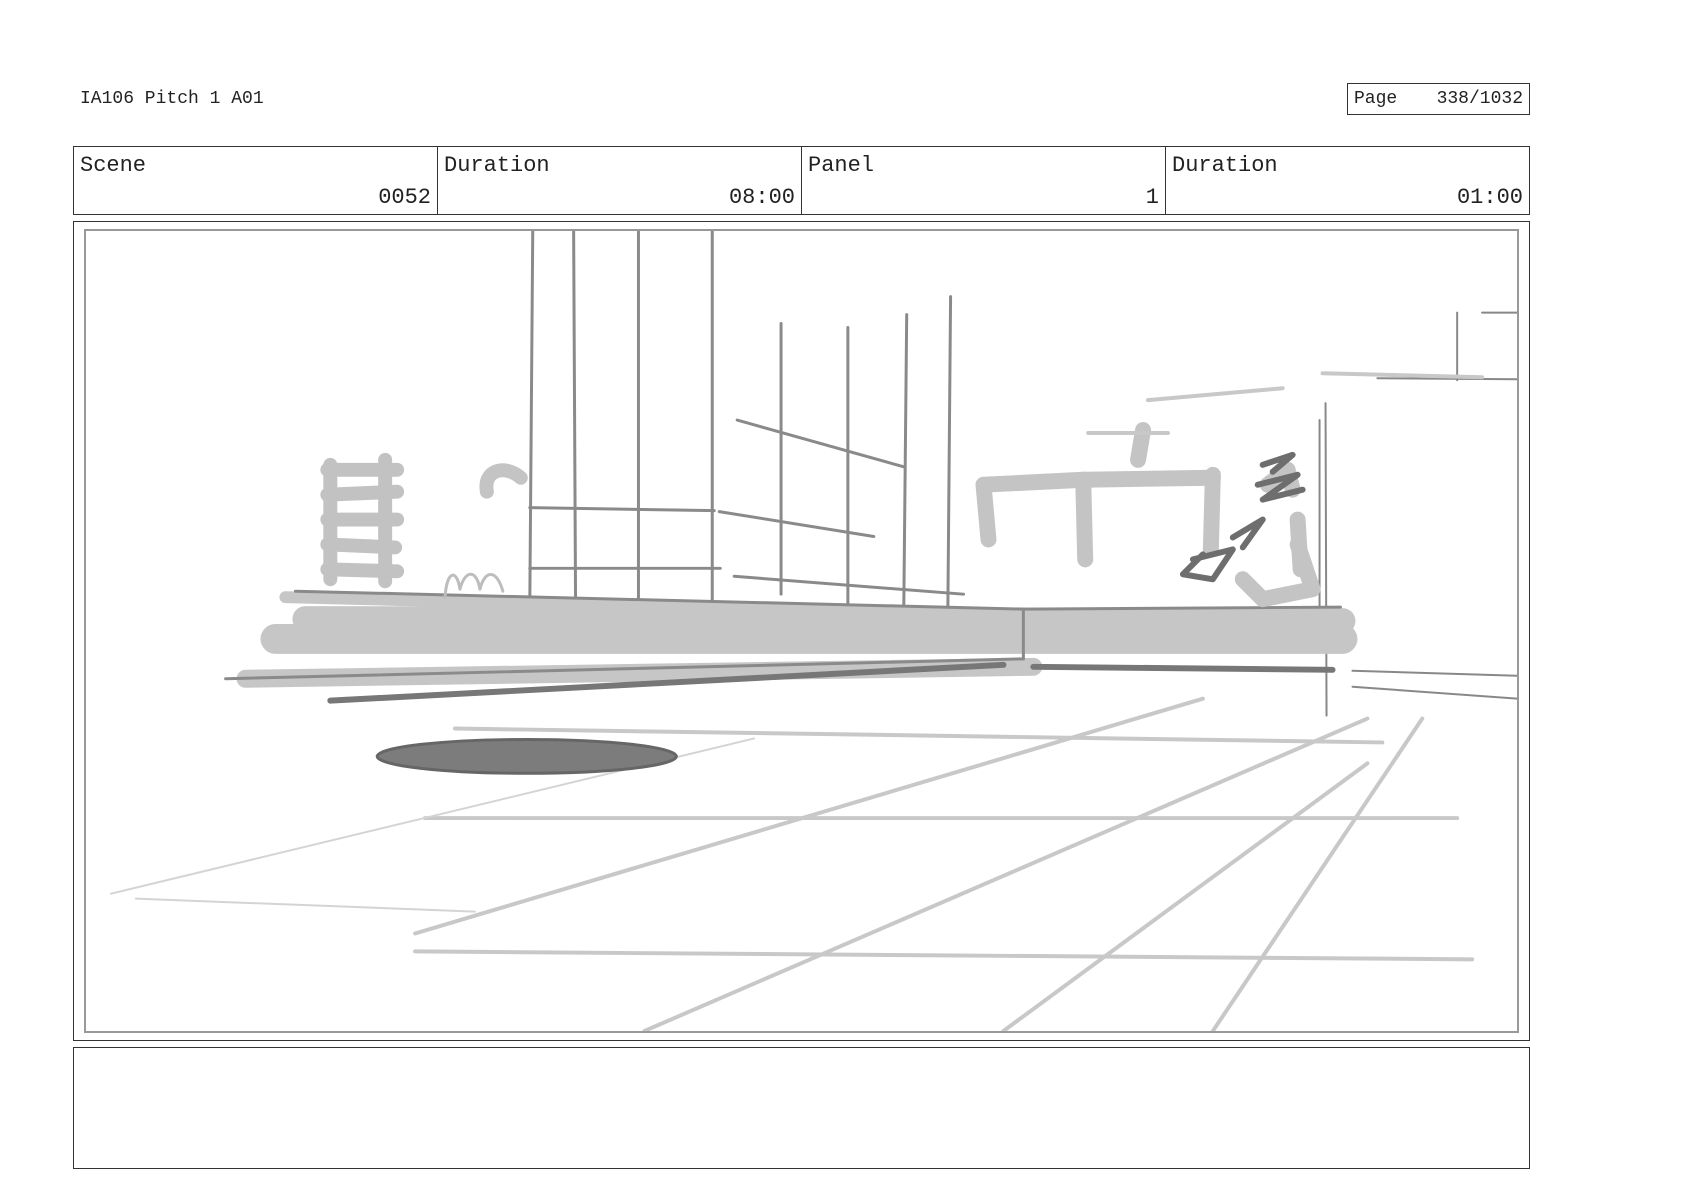 This screenshot has height=1191, width=1684. Describe the element at coordinates (1152, 197) in the screenshot. I see `panel-number: 1` at that location.